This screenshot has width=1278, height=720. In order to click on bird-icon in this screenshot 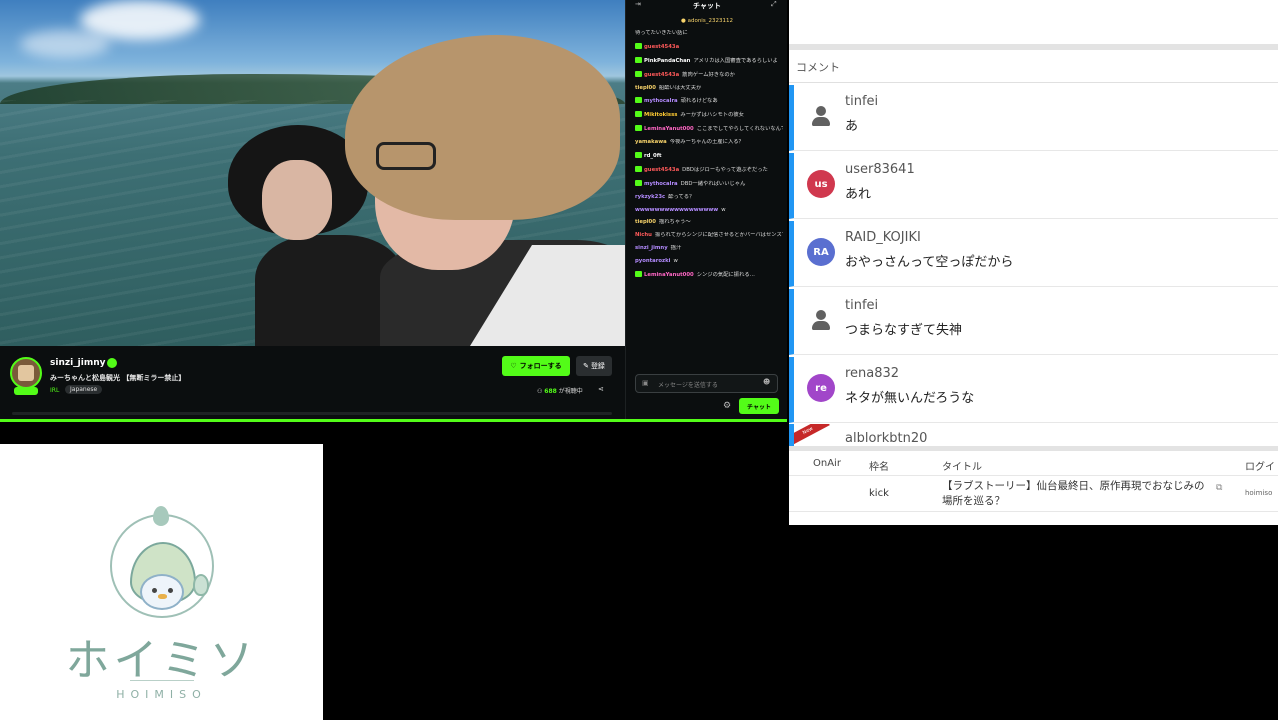, I will do `click(162, 592)`.